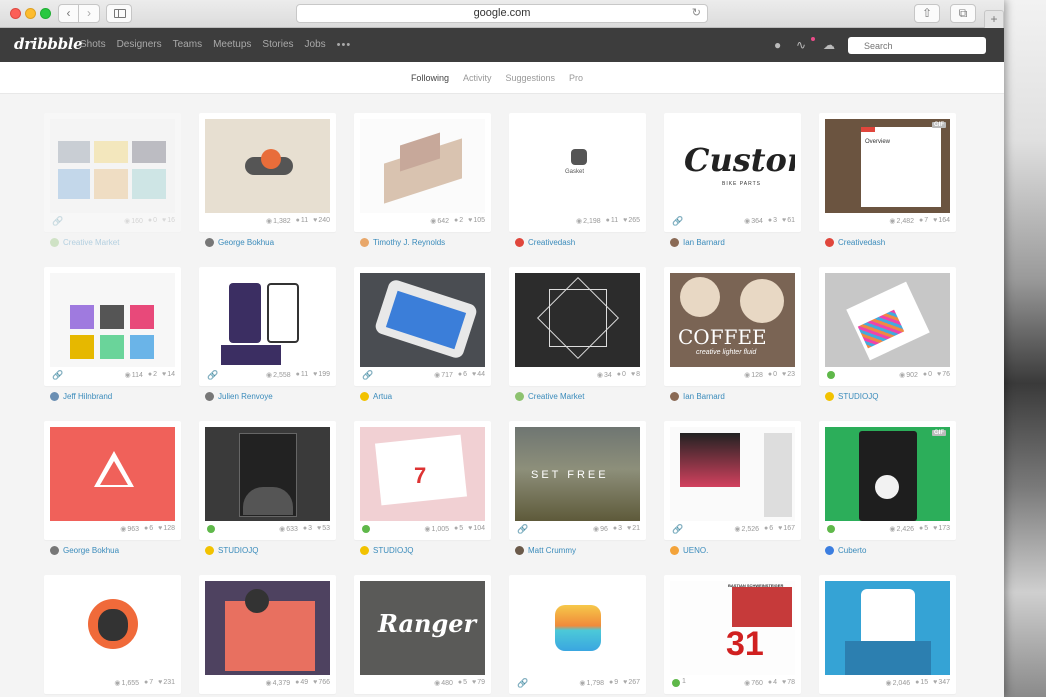 Image resolution: width=1046 pixels, height=697 pixels. I want to click on shot-thumbnail-card: ◉2,046 ●15 ♥347, so click(887, 634).